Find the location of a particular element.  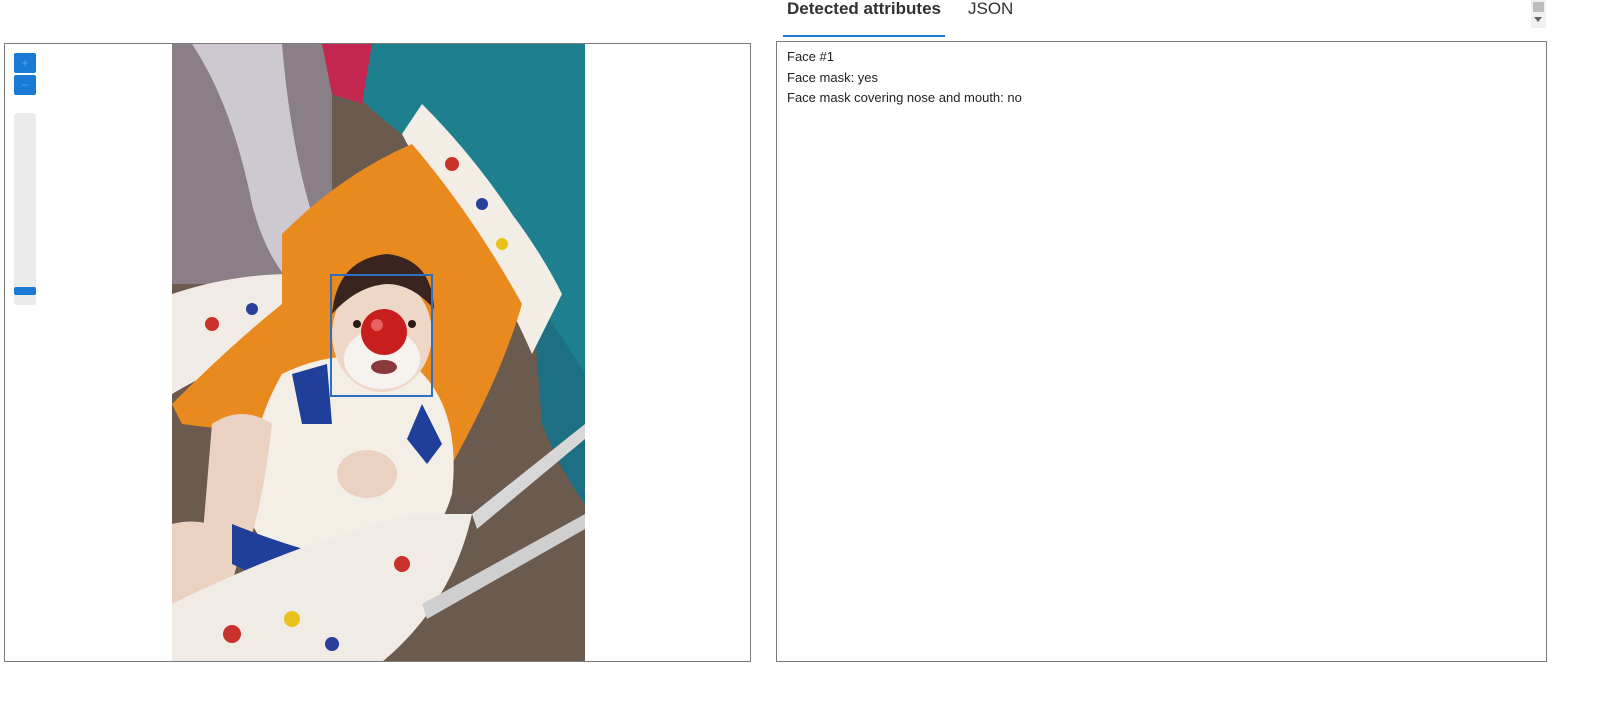

tab-detected-attributes: Detected attributes is located at coordinates (864, 18).